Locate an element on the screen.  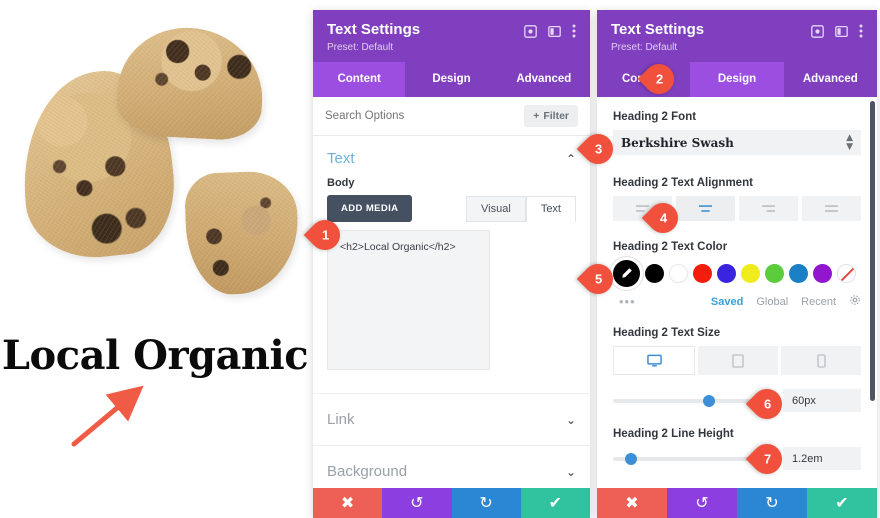
swatch-purple is located at coordinates (822, 273).